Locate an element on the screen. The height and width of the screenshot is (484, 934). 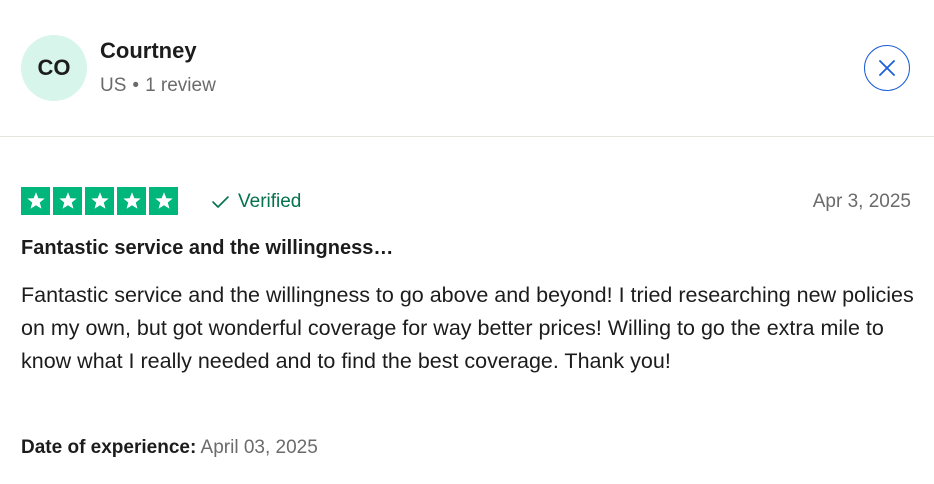
date-of-experience-value: April 03, 2025 is located at coordinates (259, 447).